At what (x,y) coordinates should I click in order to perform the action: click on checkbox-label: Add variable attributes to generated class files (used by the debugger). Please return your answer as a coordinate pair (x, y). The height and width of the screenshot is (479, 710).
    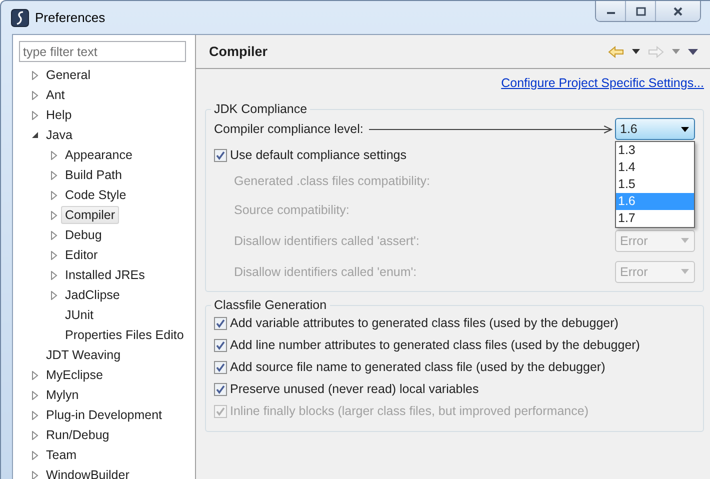
    Looking at the image, I should click on (424, 323).